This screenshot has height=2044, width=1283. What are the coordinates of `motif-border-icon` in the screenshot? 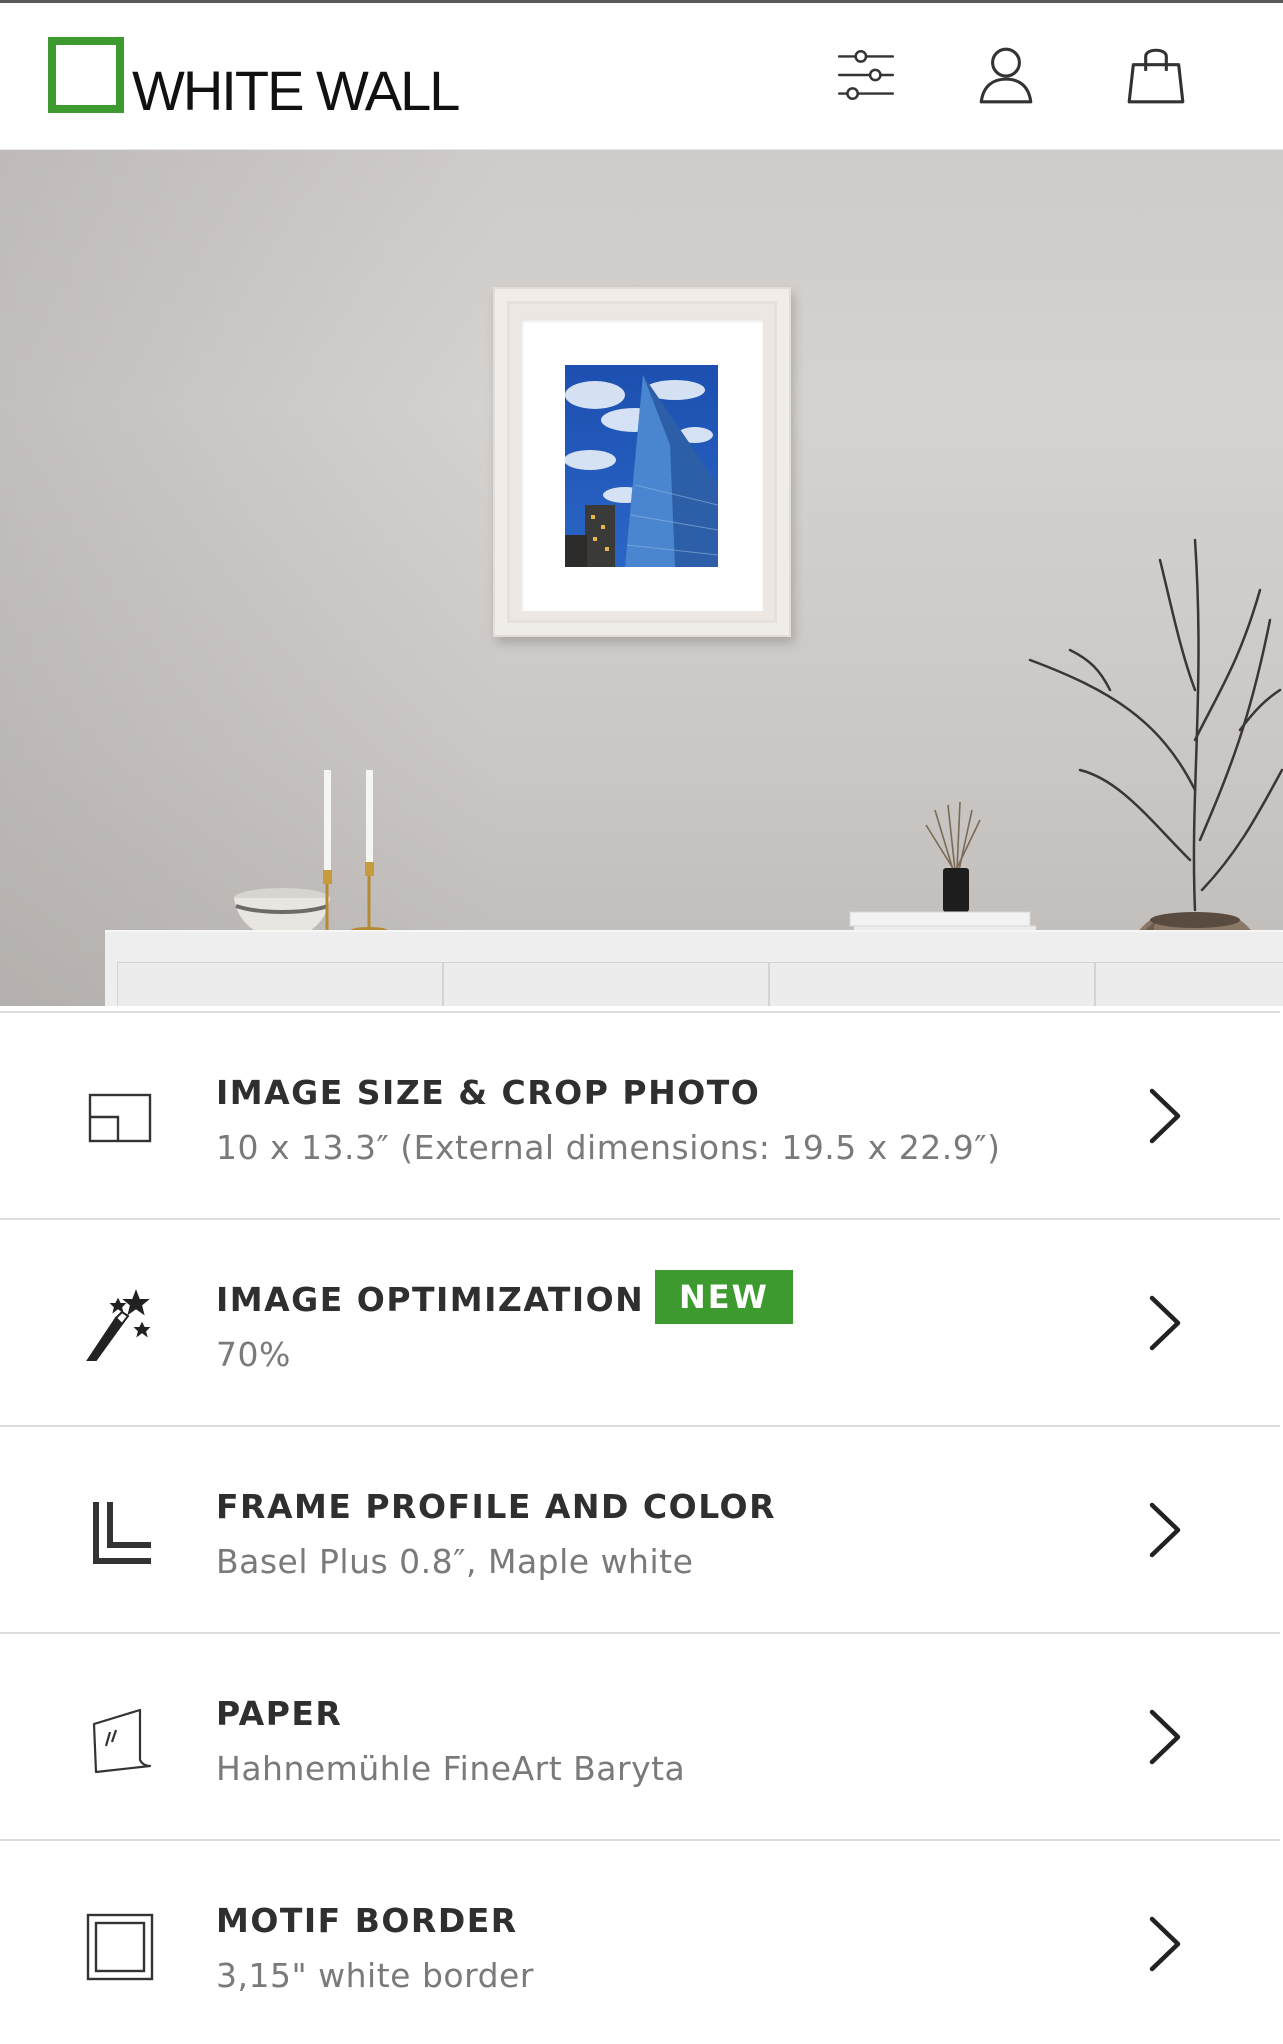 It's located at (120, 1947).